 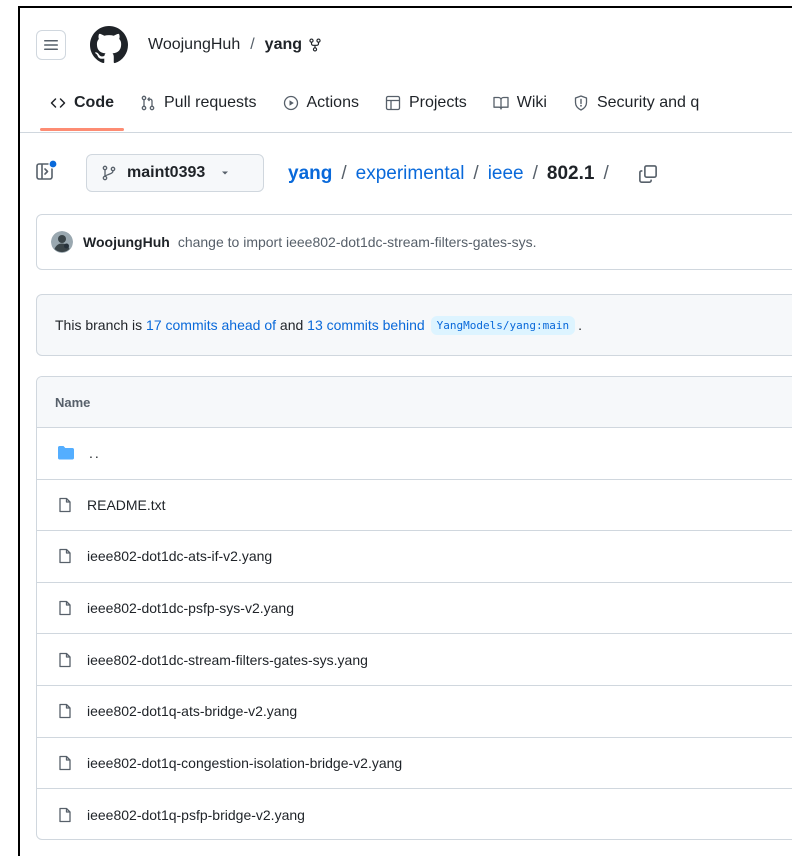 What do you see at coordinates (194, 45) in the screenshot?
I see `repo-owner-link: WoojungHuh` at bounding box center [194, 45].